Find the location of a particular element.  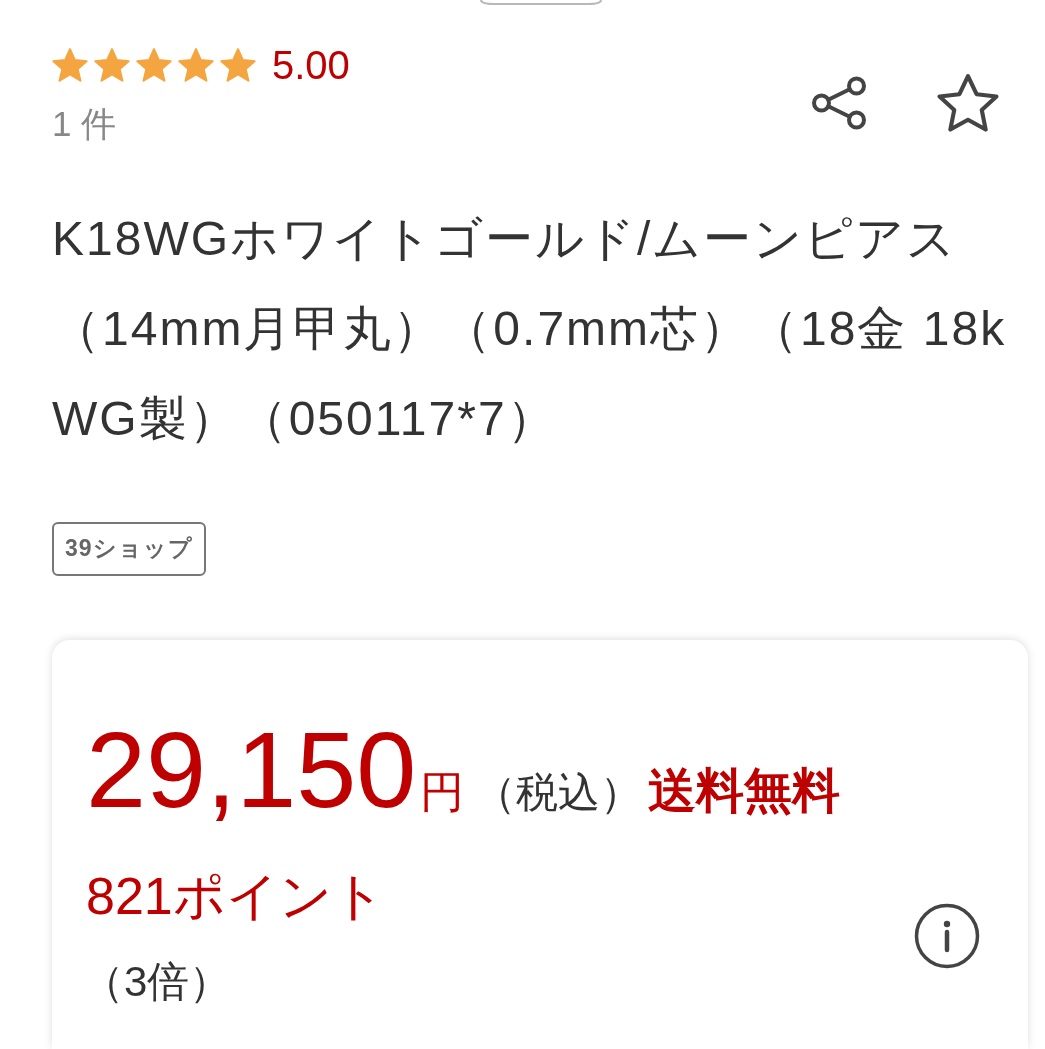

rating-score: 5.00 is located at coordinates (311, 65).